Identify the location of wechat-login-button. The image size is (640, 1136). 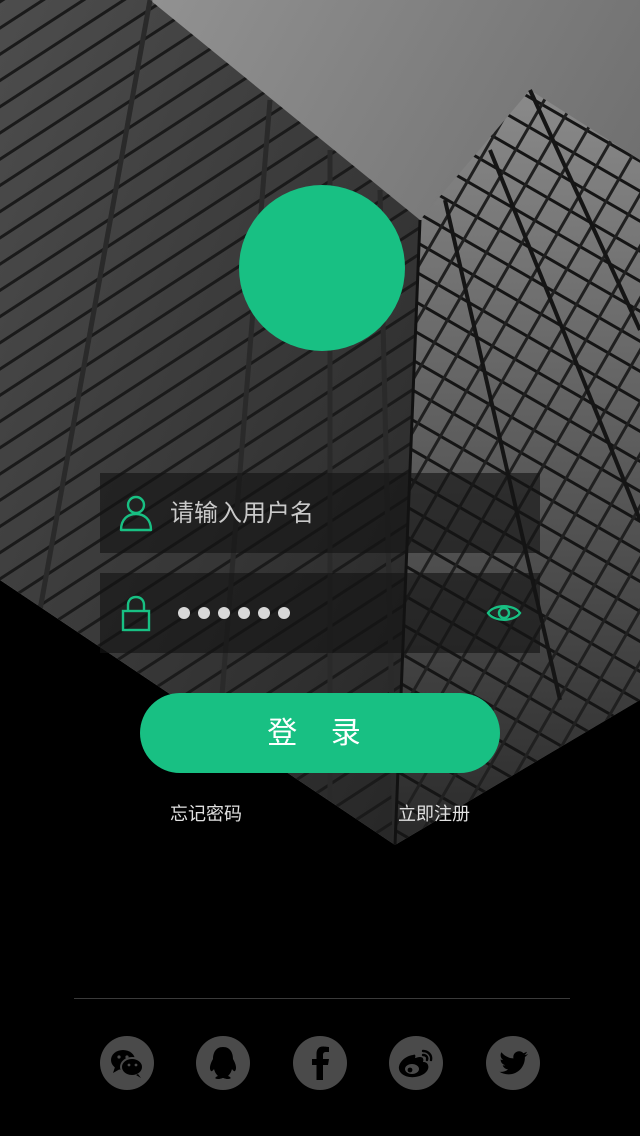
(127, 1063).